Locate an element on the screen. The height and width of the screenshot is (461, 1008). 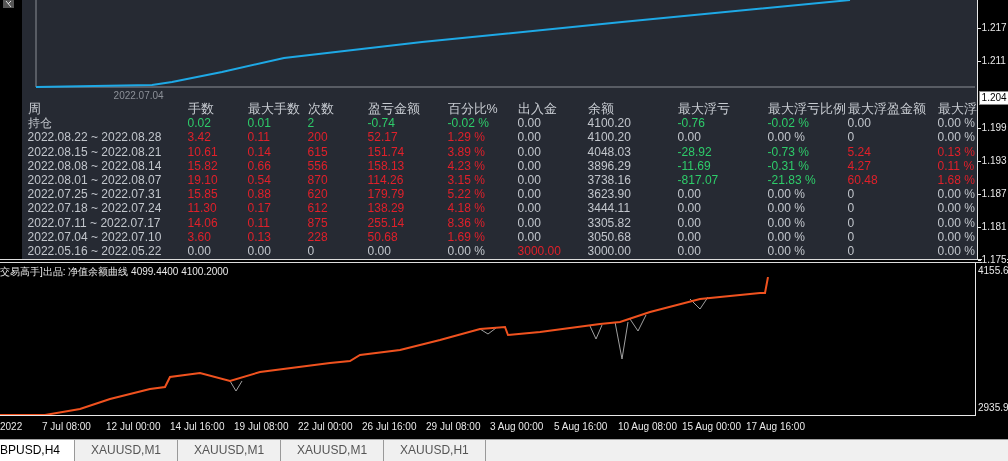
table-cell-text: 11.30 is located at coordinates (202, 208).